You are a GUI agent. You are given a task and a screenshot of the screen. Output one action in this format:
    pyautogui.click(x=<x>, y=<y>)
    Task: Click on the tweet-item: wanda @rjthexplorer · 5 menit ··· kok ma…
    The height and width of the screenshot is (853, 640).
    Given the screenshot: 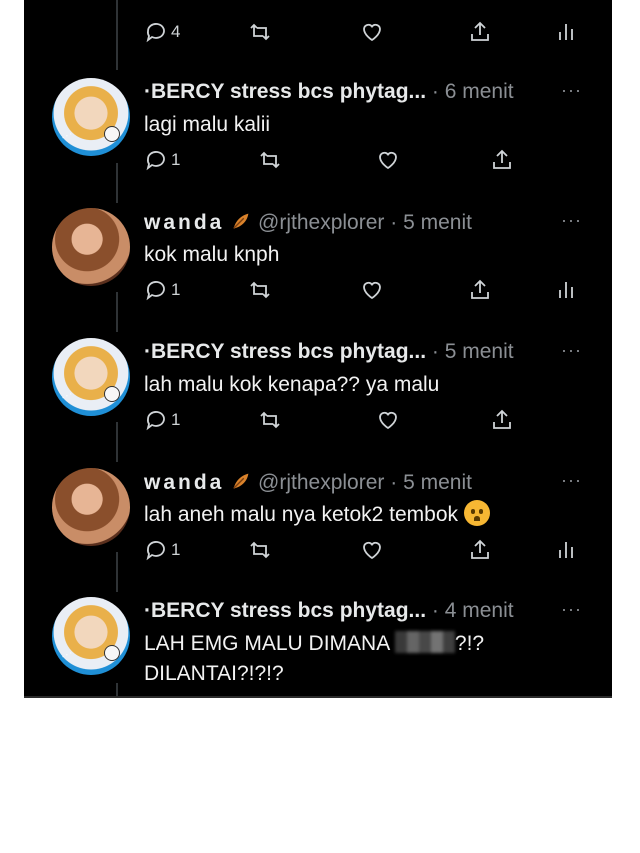 What is the action you would take?
    pyautogui.click(x=318, y=268)
    